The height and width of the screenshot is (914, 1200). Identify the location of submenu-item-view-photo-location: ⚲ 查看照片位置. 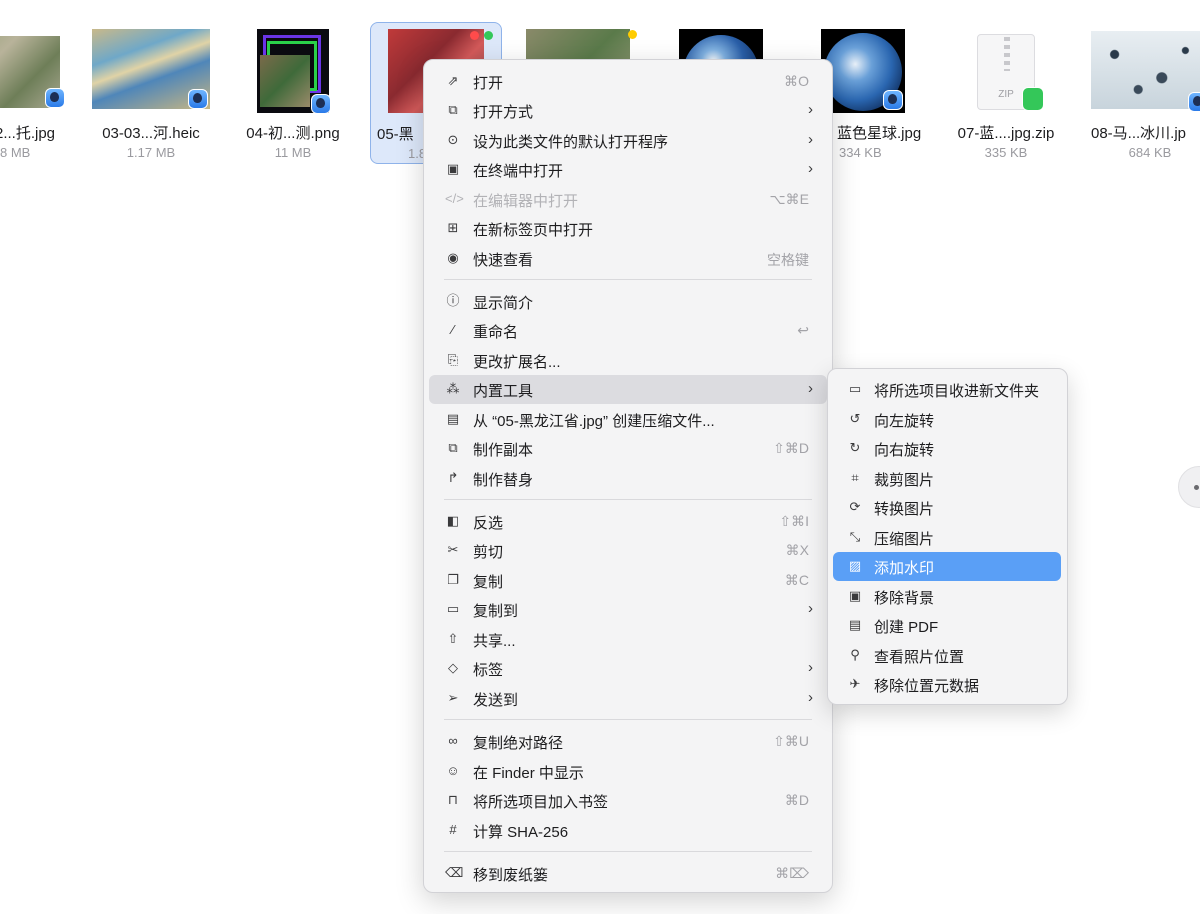
(947, 655).